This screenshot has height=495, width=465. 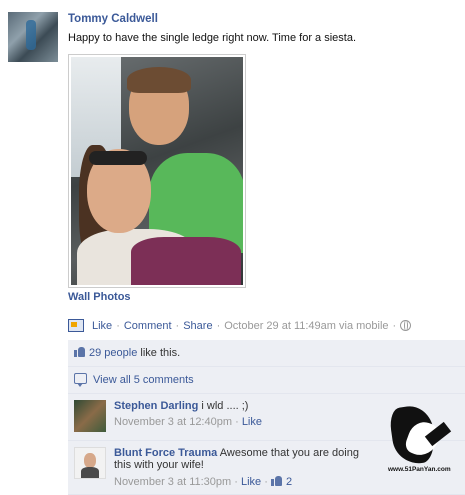 I want to click on comment-bubble-icon, so click(x=80, y=380).